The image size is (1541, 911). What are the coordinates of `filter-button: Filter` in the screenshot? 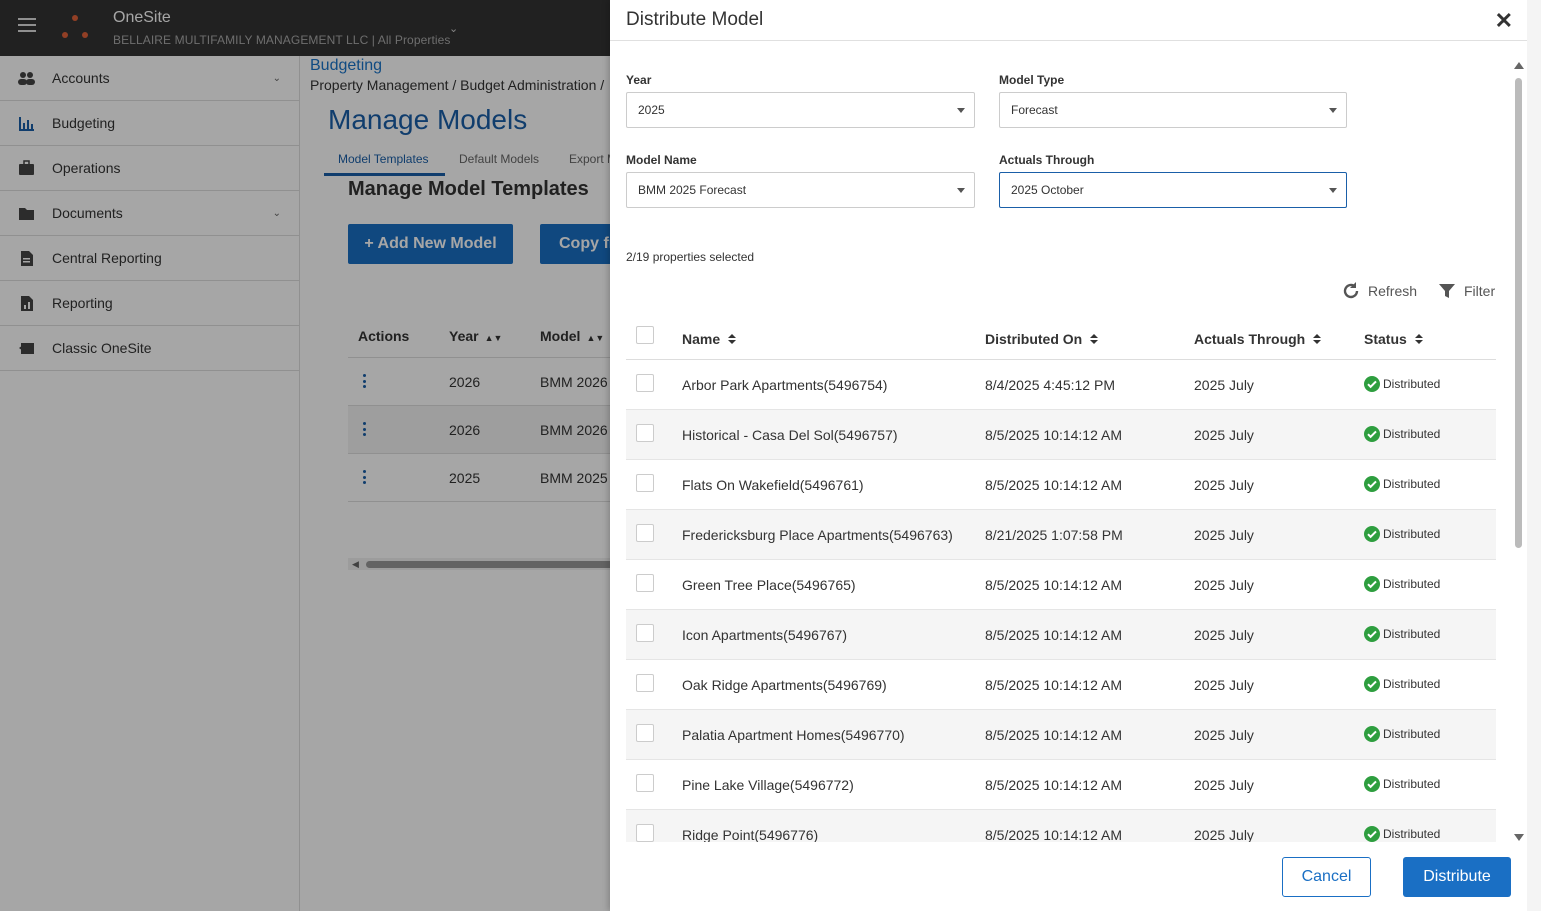 It's located at (1466, 291).